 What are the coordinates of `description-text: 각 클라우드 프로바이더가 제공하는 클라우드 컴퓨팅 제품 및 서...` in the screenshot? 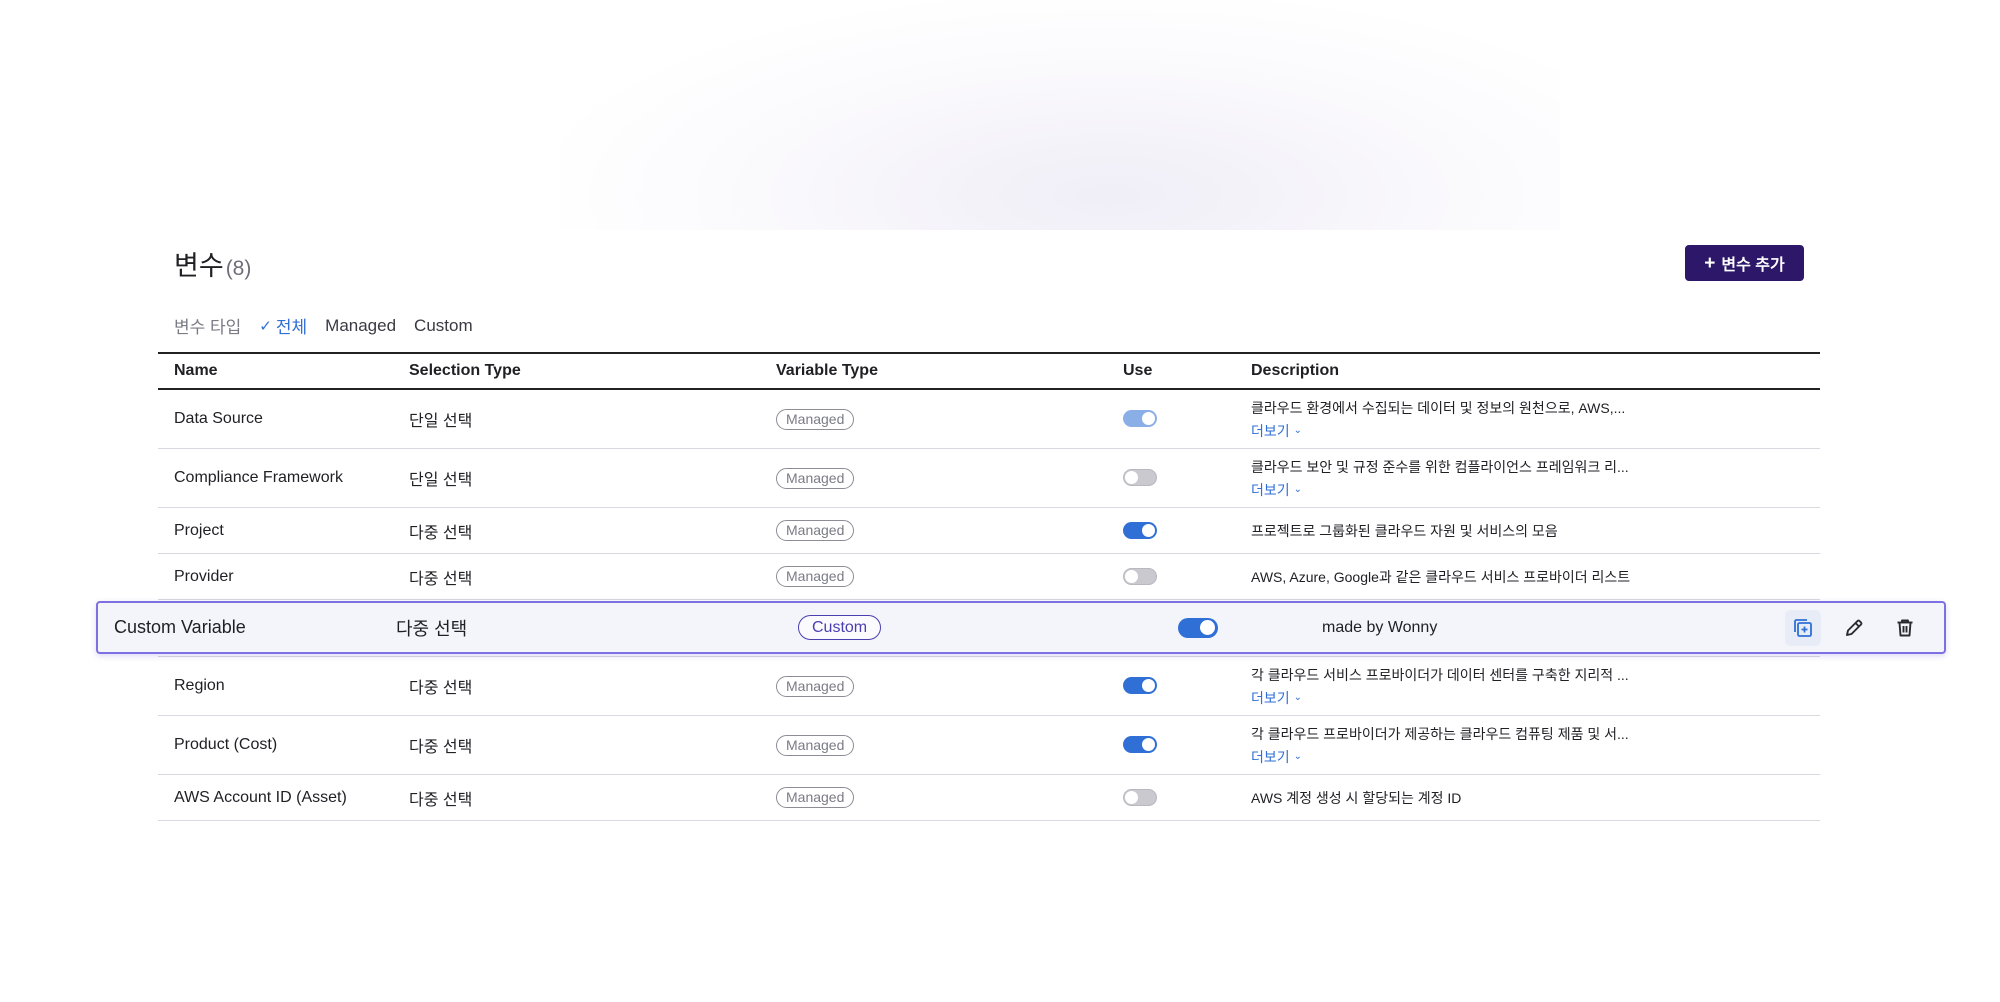 It's located at (1440, 733).